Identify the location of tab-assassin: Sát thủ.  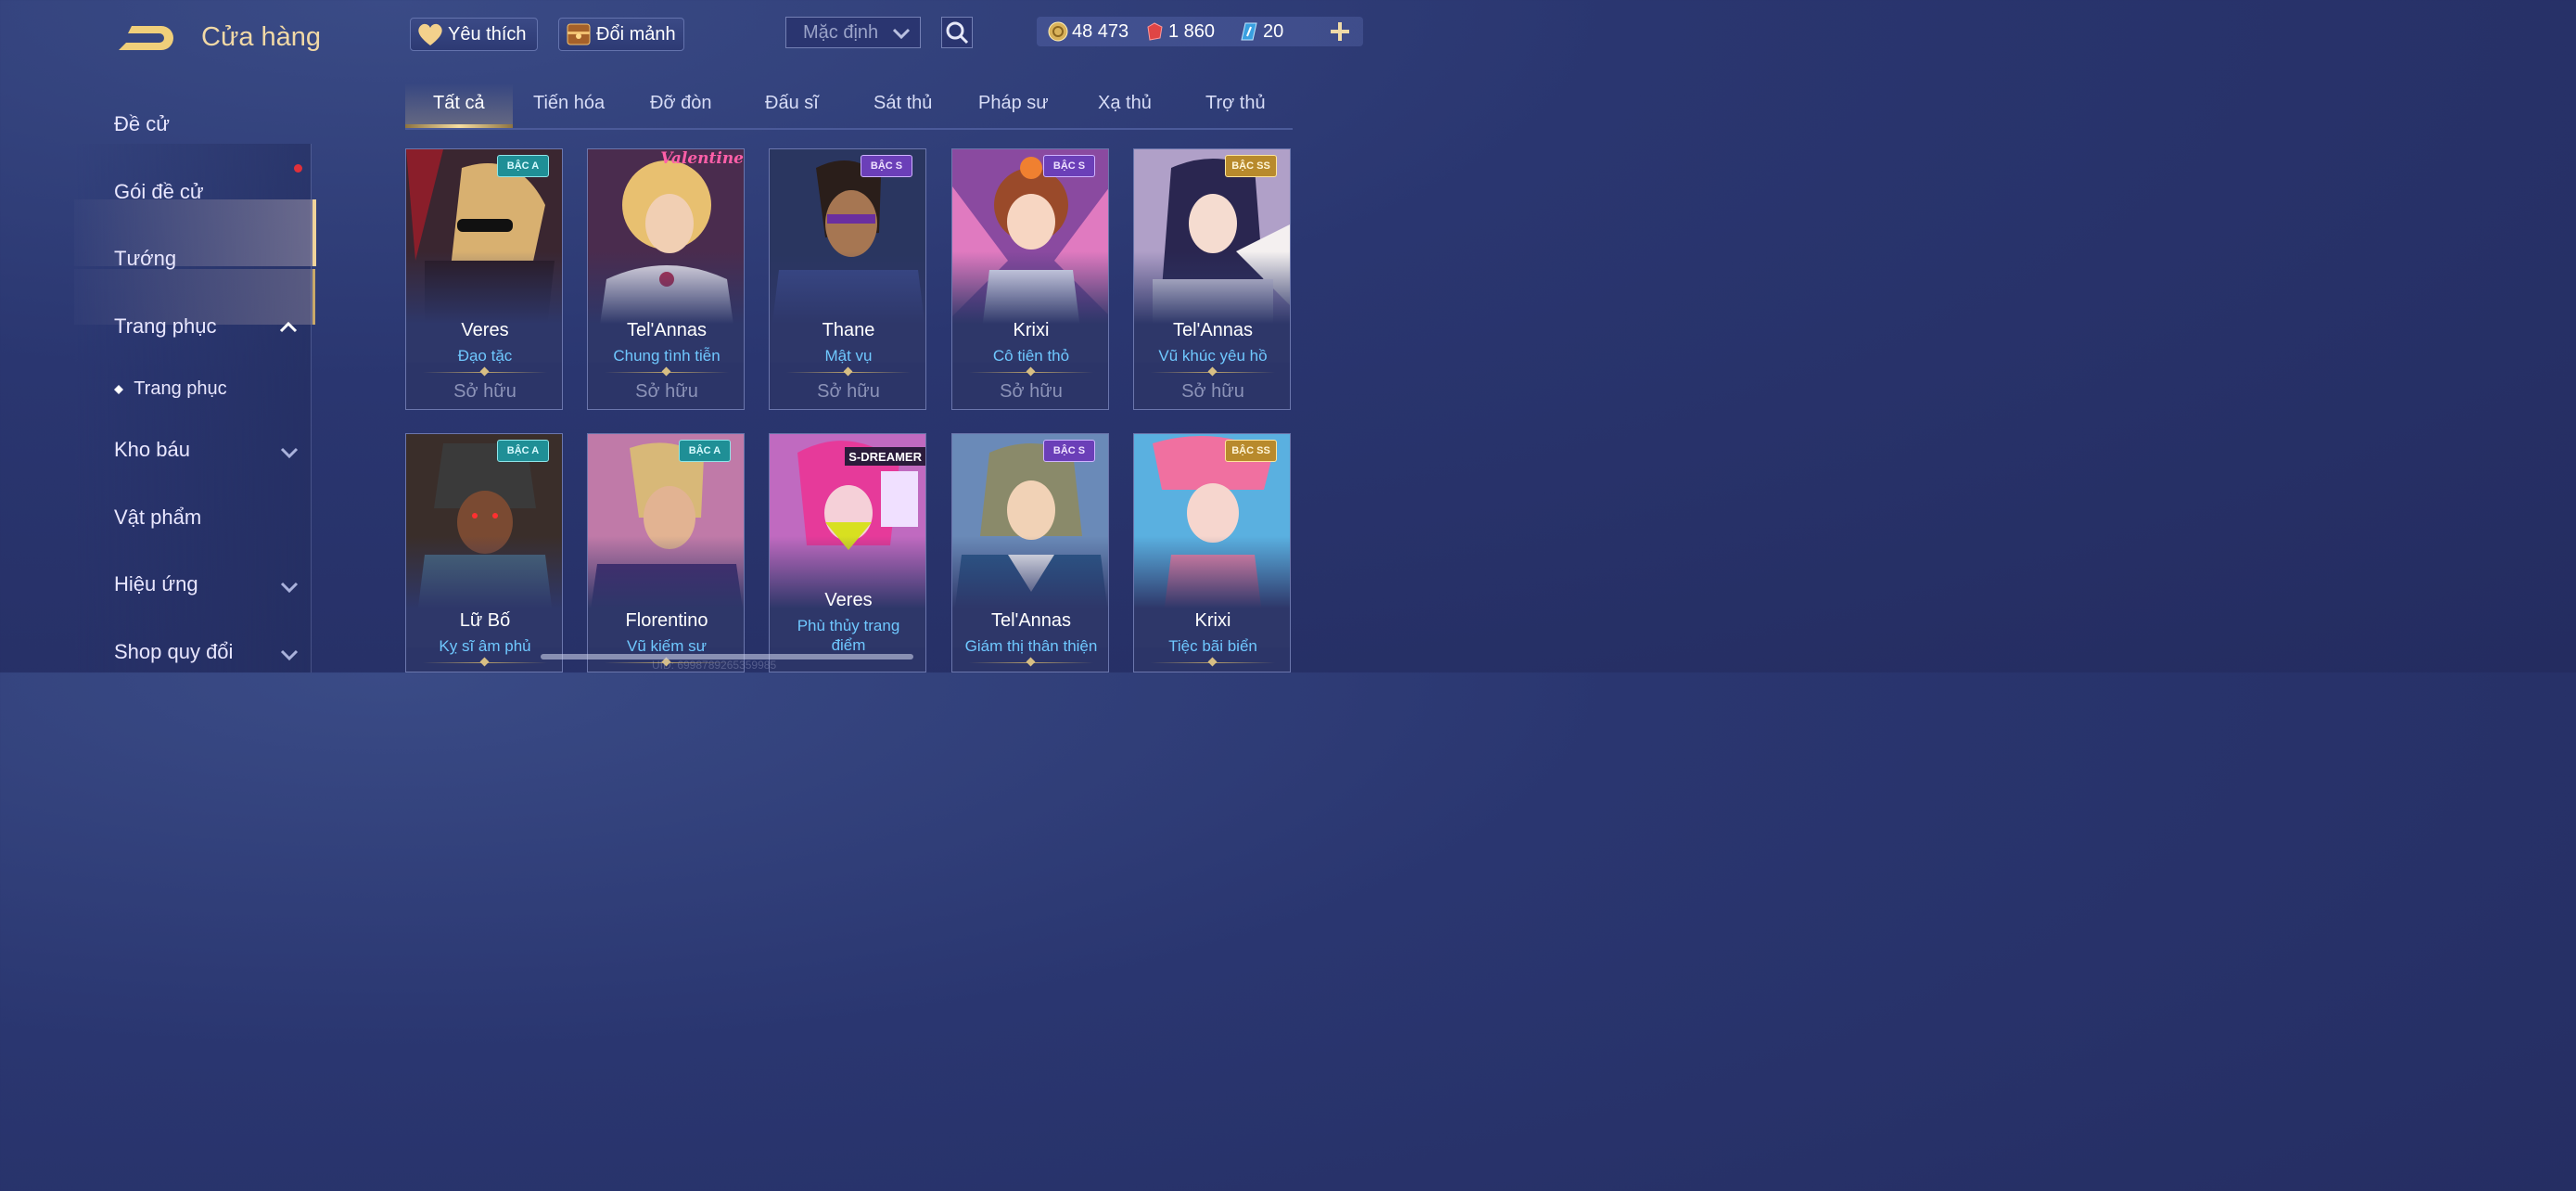
(903, 103).